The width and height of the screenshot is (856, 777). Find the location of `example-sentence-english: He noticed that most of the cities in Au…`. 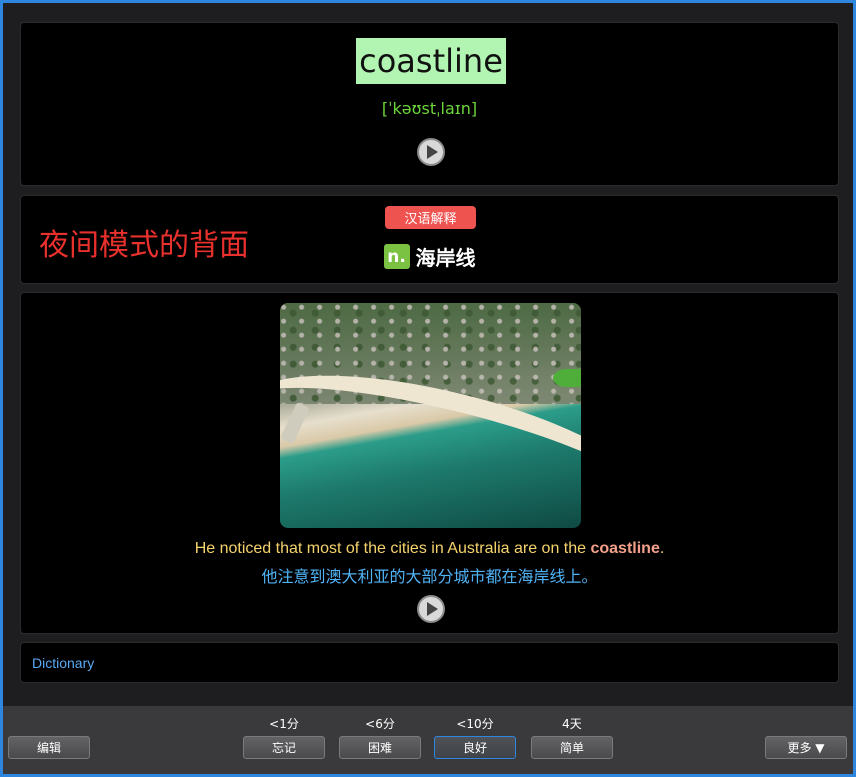

example-sentence-english: He noticed that most of the cities in Au… is located at coordinates (429, 549).